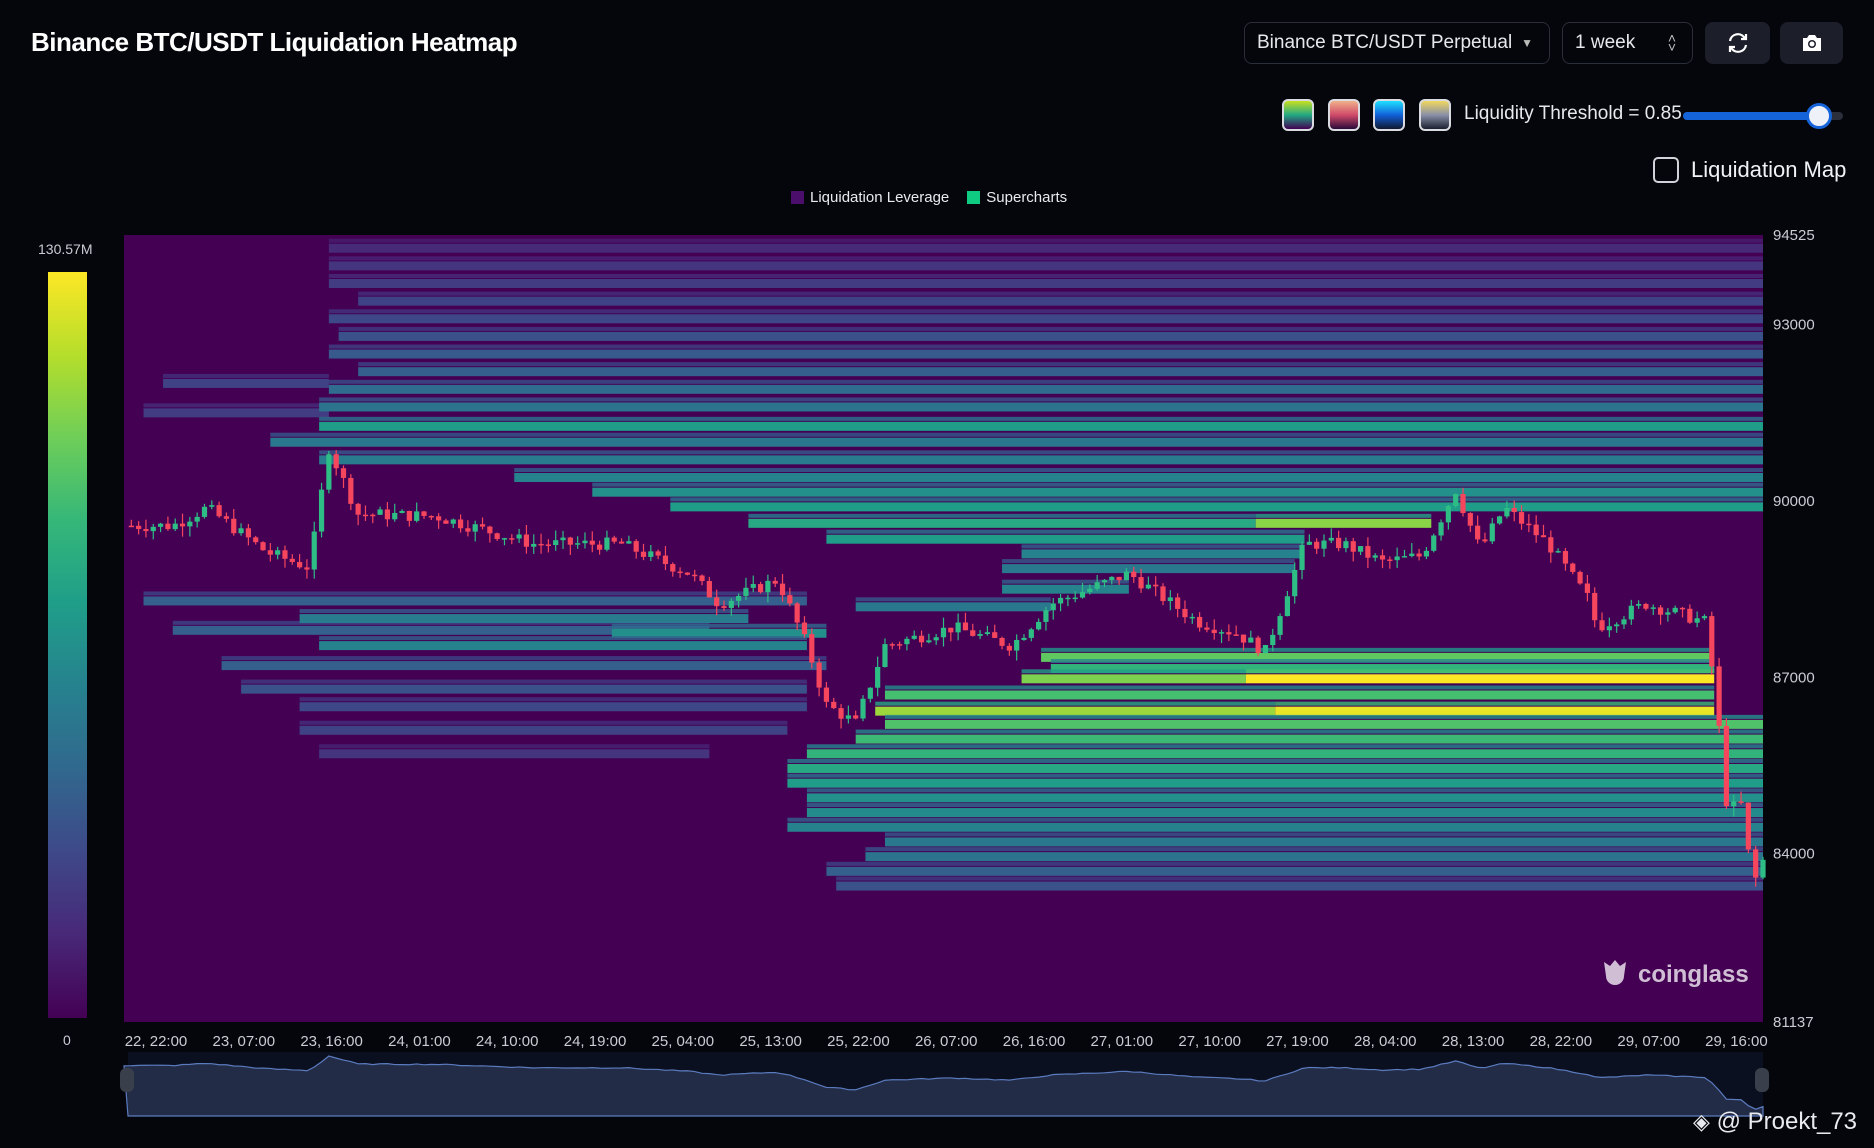 This screenshot has width=1874, height=1148. Describe the element at coordinates (1693, 974) in the screenshot. I see `watermark-text: coinglass` at that location.